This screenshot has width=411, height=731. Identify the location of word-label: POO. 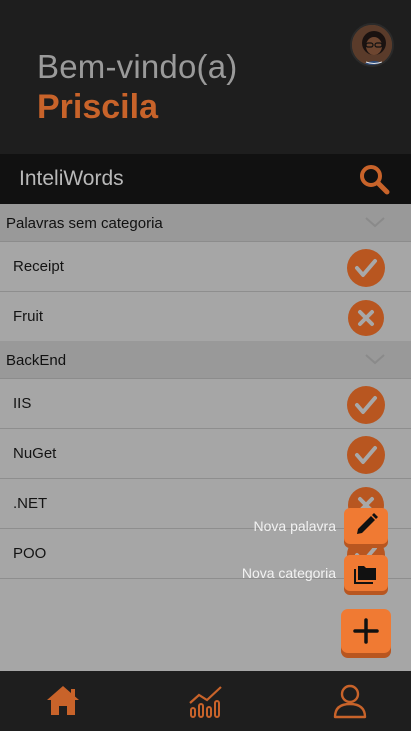
(30, 553).